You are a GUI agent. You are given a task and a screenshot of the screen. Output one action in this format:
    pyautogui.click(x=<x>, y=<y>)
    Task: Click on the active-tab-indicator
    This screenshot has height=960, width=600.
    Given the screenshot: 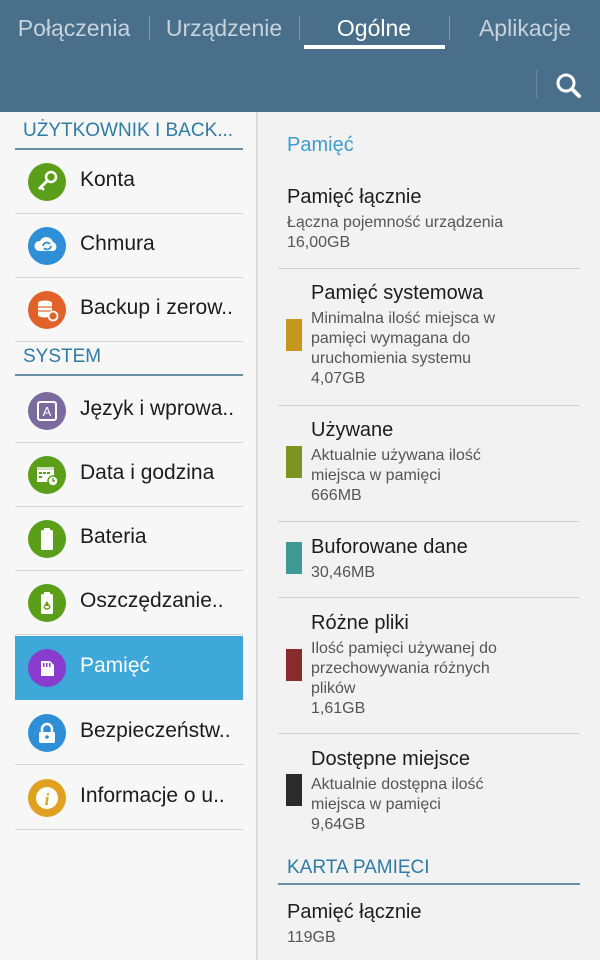 What is the action you would take?
    pyautogui.click(x=374, y=47)
    